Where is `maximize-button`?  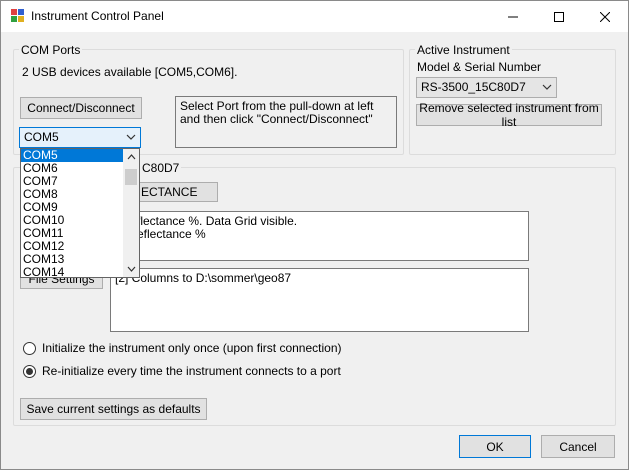 maximize-button is located at coordinates (559, 16).